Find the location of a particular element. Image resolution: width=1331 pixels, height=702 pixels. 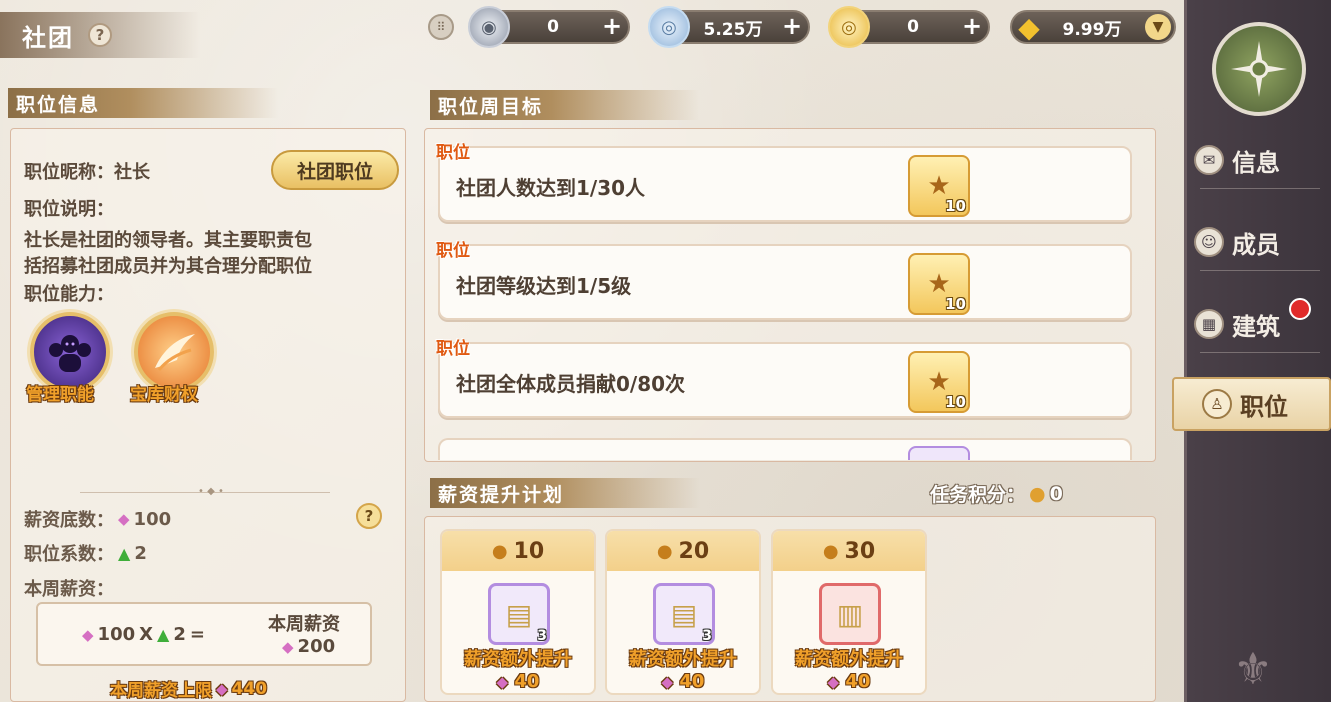

section-title: 薪资提升计划 is located at coordinates (501, 494).